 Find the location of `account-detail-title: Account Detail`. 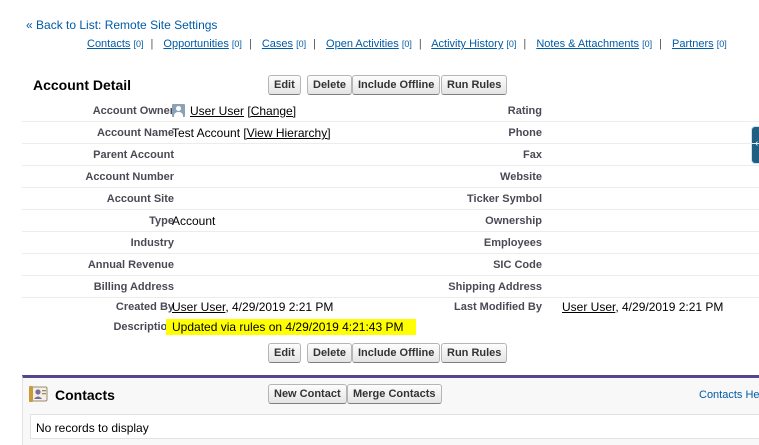

account-detail-title: Account Detail is located at coordinates (82, 85).